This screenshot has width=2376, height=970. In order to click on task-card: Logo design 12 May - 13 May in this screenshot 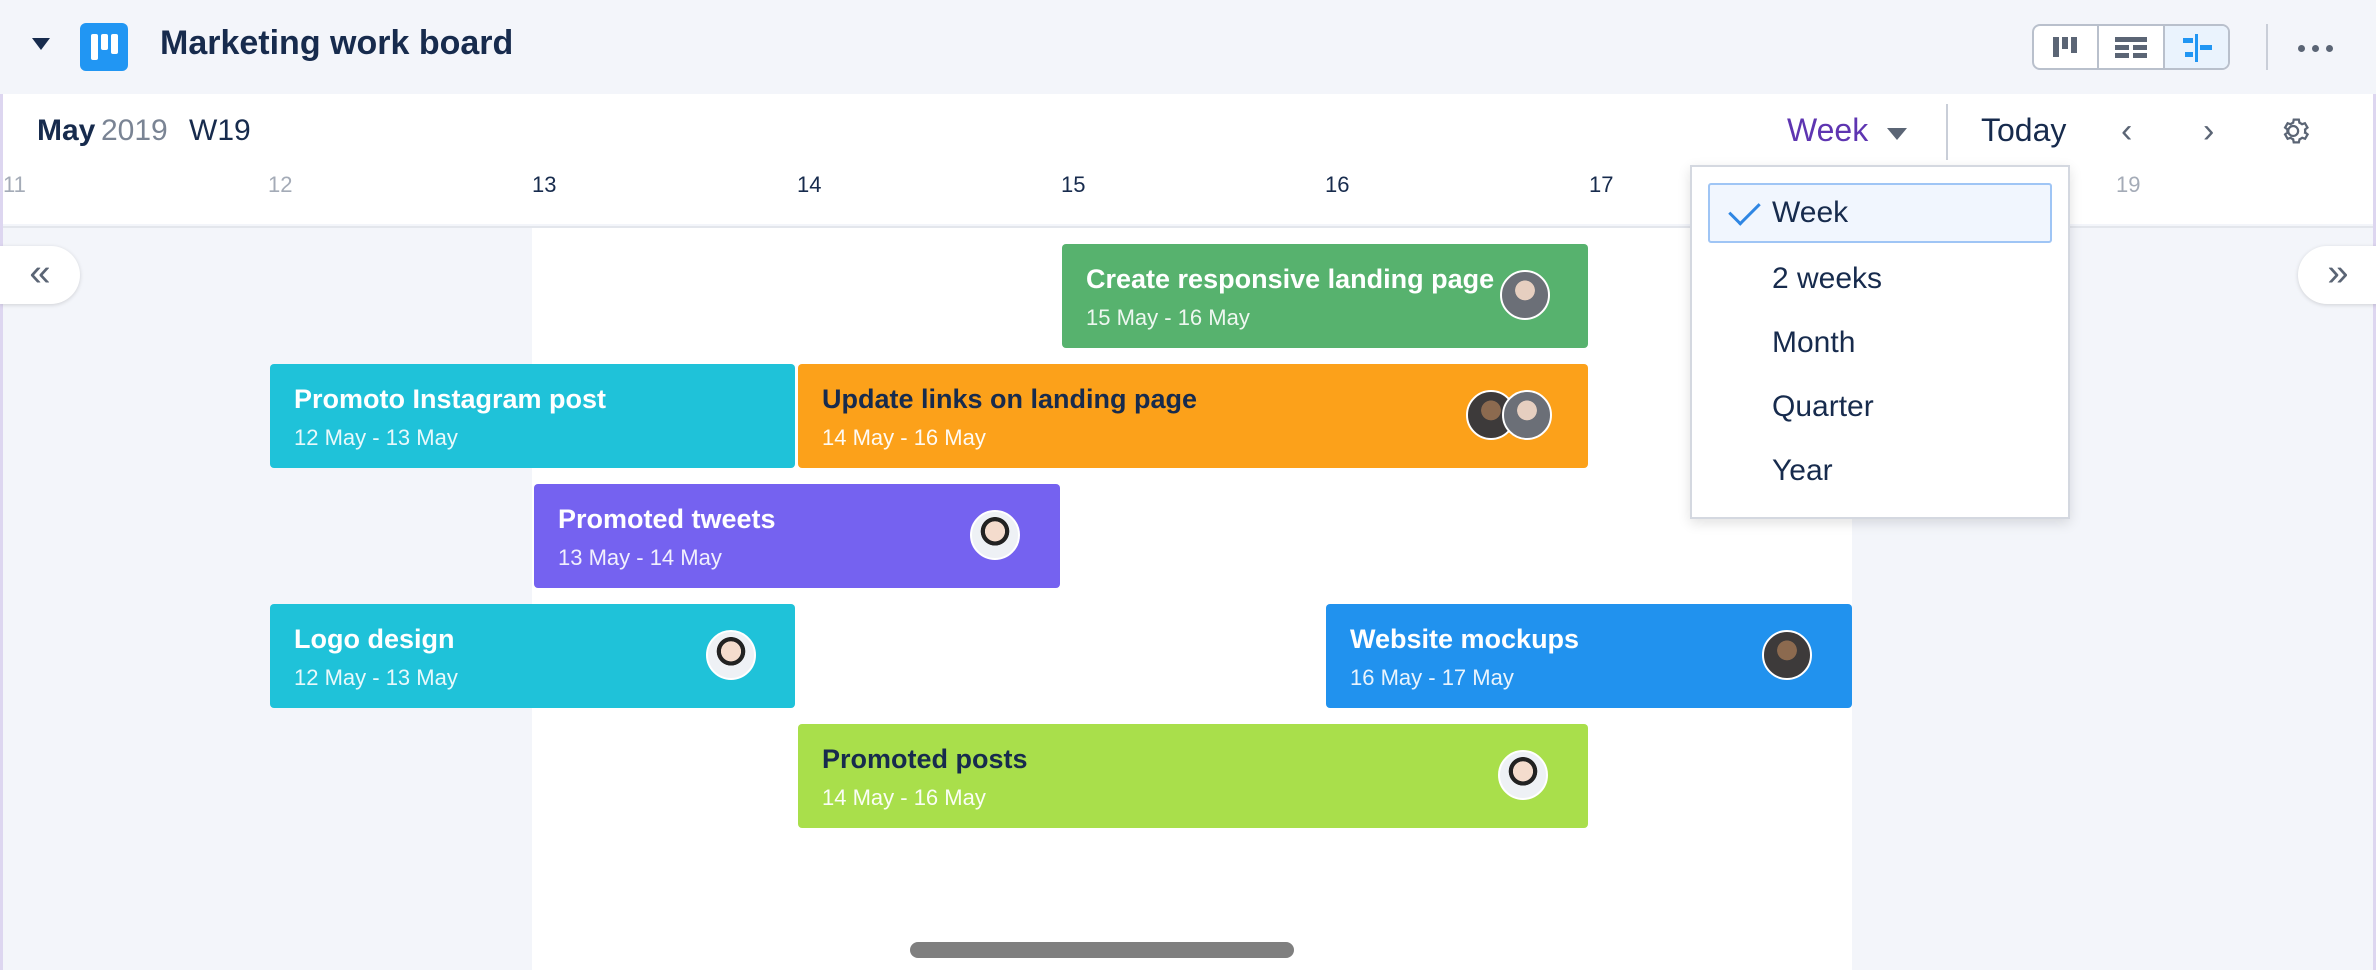, I will do `click(532, 656)`.